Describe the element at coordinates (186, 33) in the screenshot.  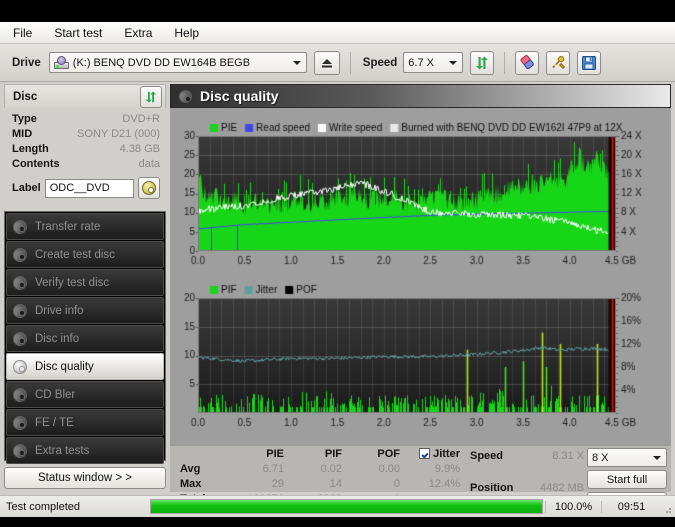
I see `menu-item-help: Help` at that location.